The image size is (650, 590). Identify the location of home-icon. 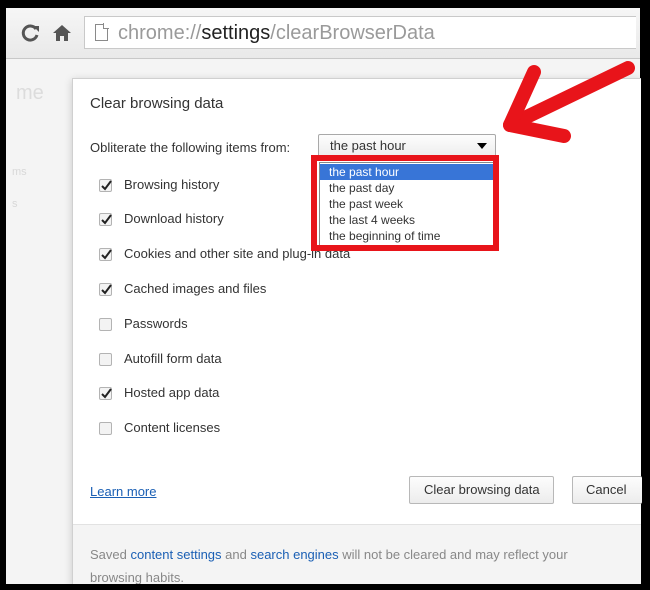
(62, 33).